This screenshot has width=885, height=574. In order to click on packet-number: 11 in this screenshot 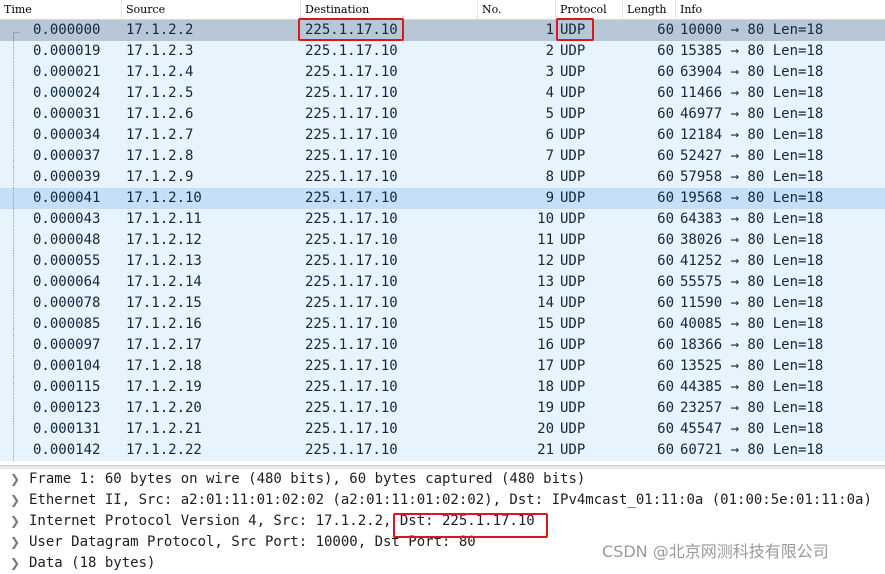, I will do `click(545, 240)`.